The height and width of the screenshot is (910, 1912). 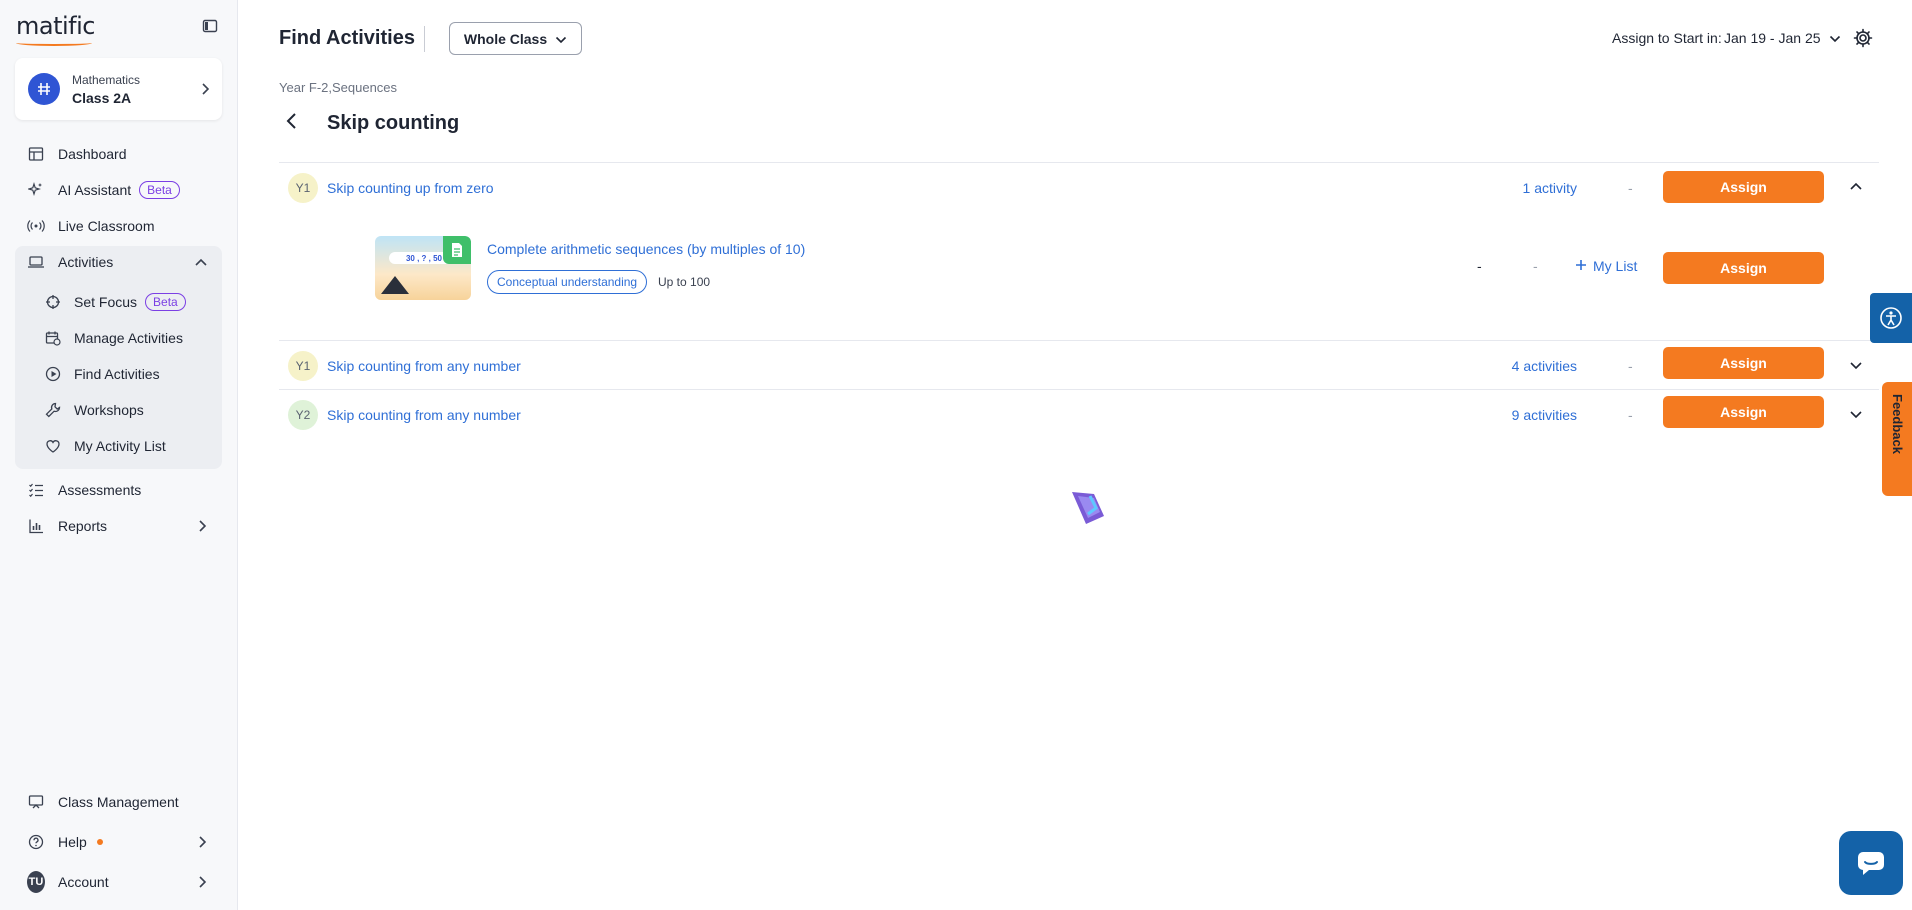 I want to click on dashboard-icon, so click(x=36, y=154).